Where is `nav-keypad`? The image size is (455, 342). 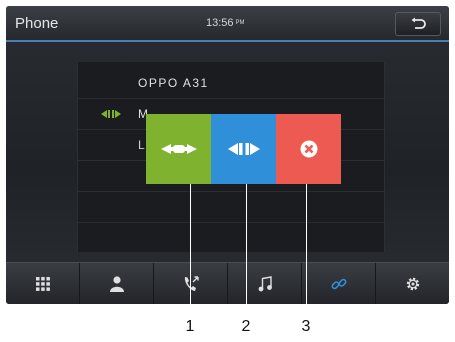
nav-keypad is located at coordinates (43, 283).